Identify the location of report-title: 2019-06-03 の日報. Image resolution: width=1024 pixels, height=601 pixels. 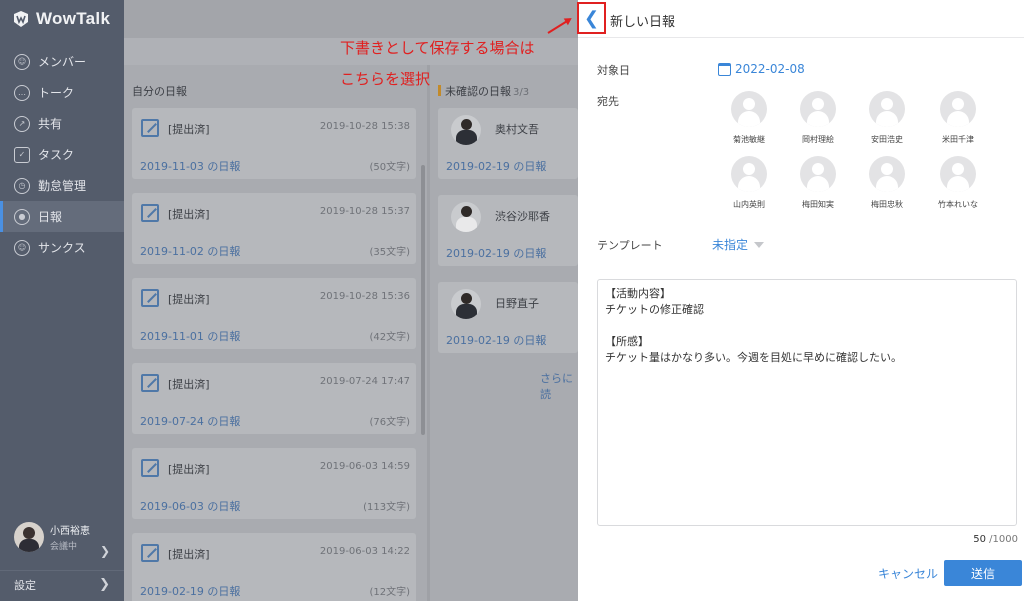
(190, 506).